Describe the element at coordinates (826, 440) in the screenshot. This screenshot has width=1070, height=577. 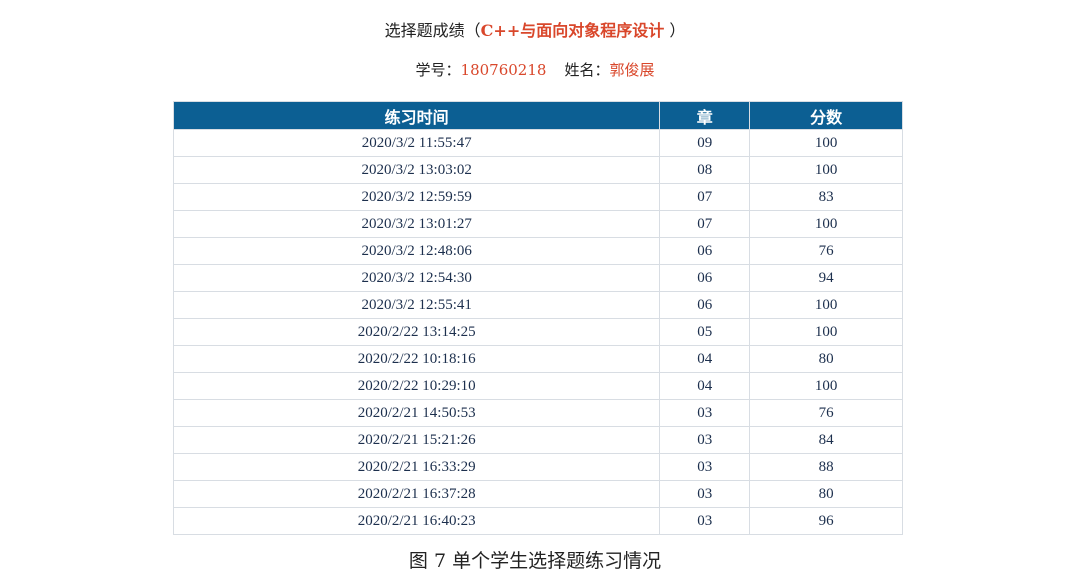
I see `cell-score: 84` at that location.